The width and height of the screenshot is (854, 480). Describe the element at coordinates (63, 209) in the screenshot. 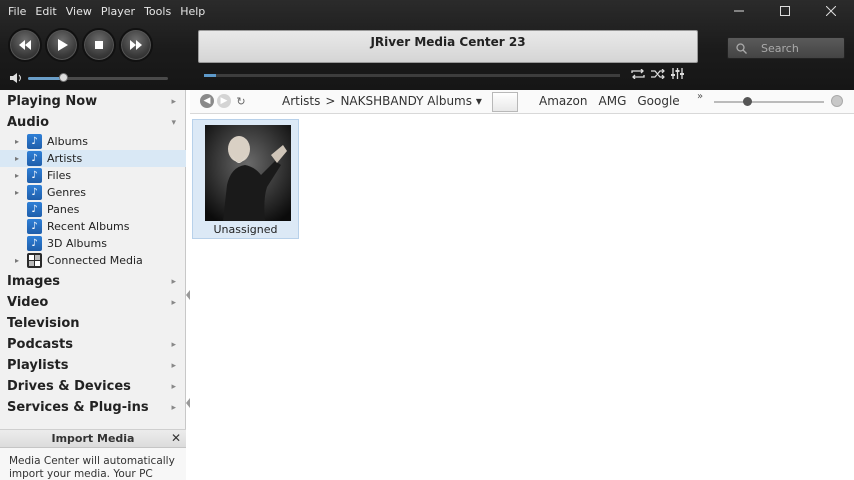

I see `sidebar-item-label: Panes` at that location.